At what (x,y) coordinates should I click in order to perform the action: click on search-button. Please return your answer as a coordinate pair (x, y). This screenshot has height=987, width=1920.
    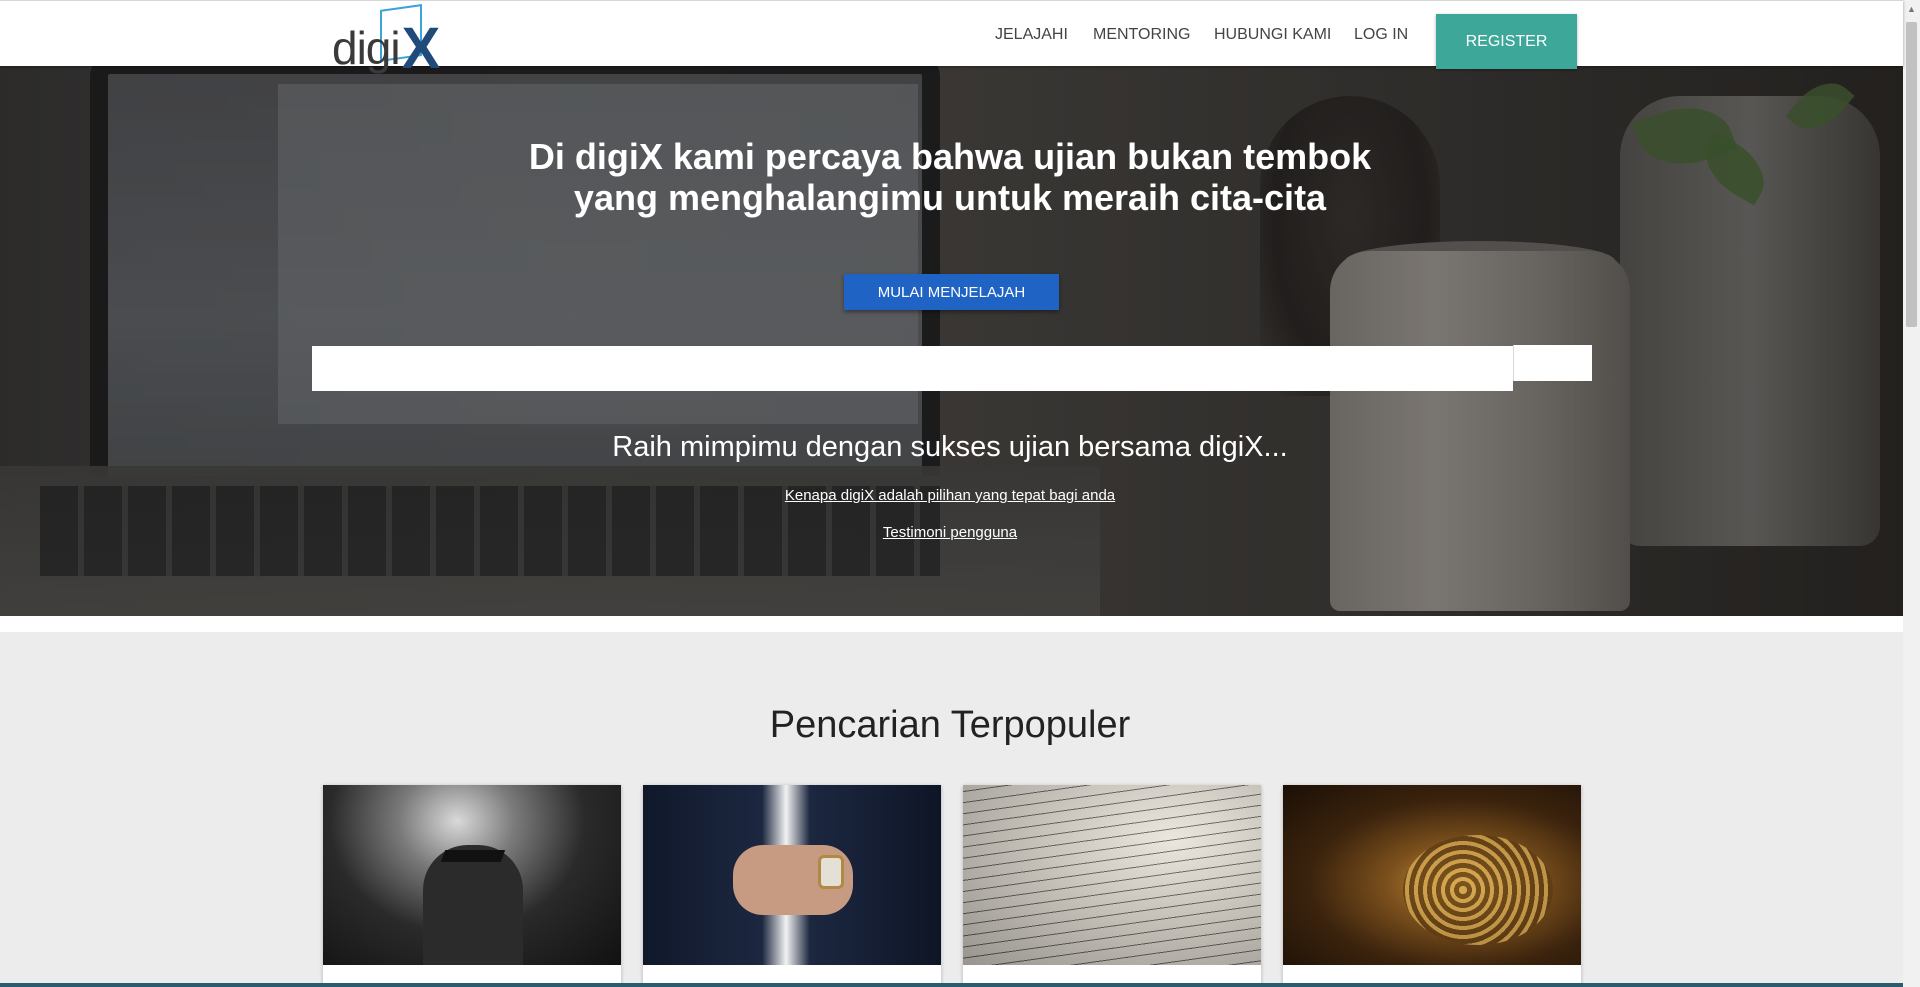
    Looking at the image, I should click on (1552, 363).